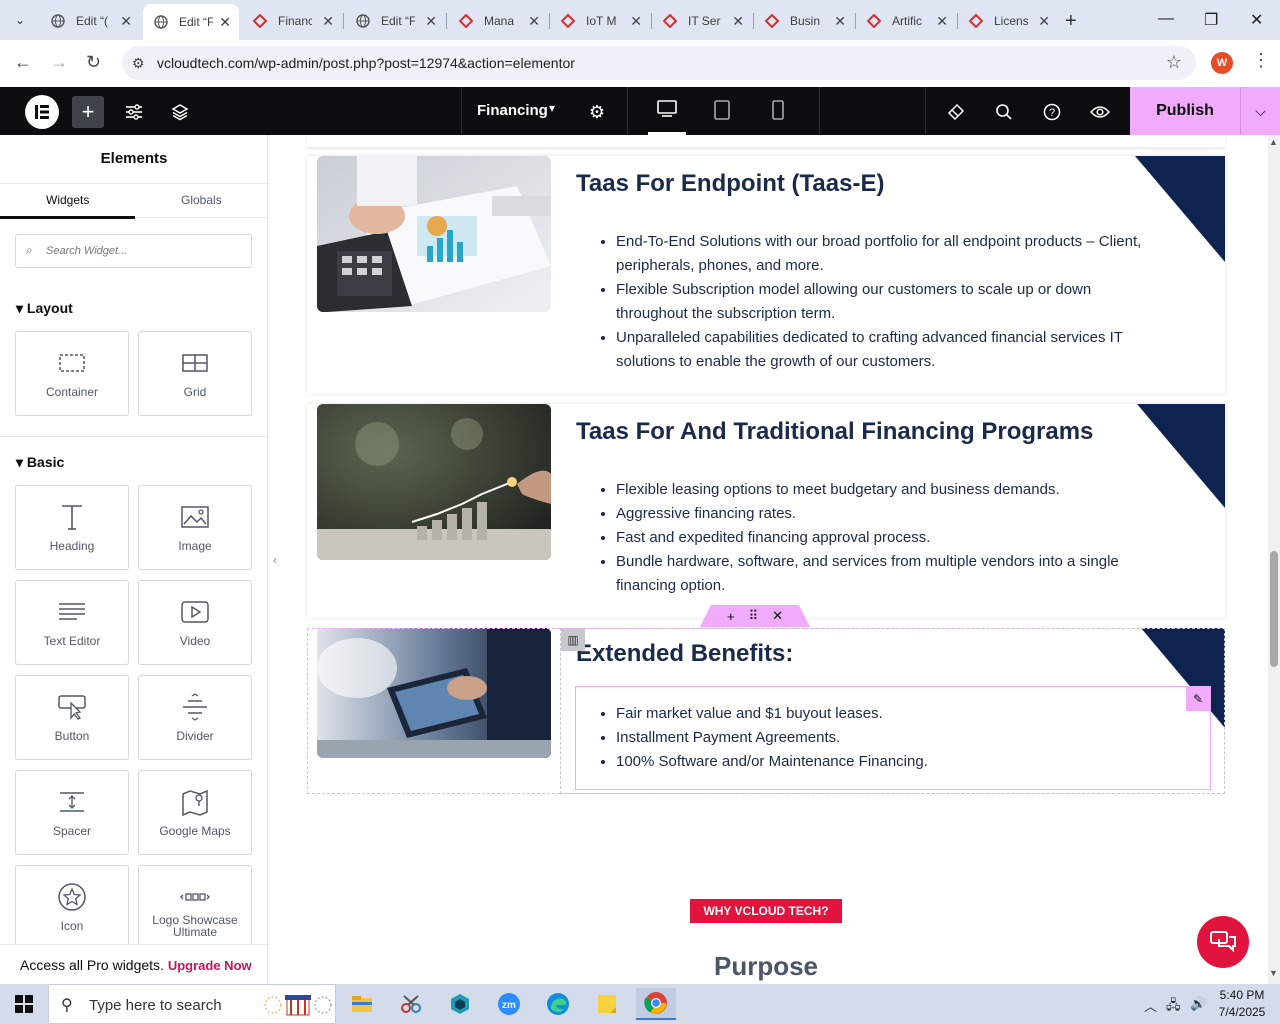  What do you see at coordinates (1273, 142) in the screenshot?
I see `scroll-up-arrow-icon: ▲` at bounding box center [1273, 142].